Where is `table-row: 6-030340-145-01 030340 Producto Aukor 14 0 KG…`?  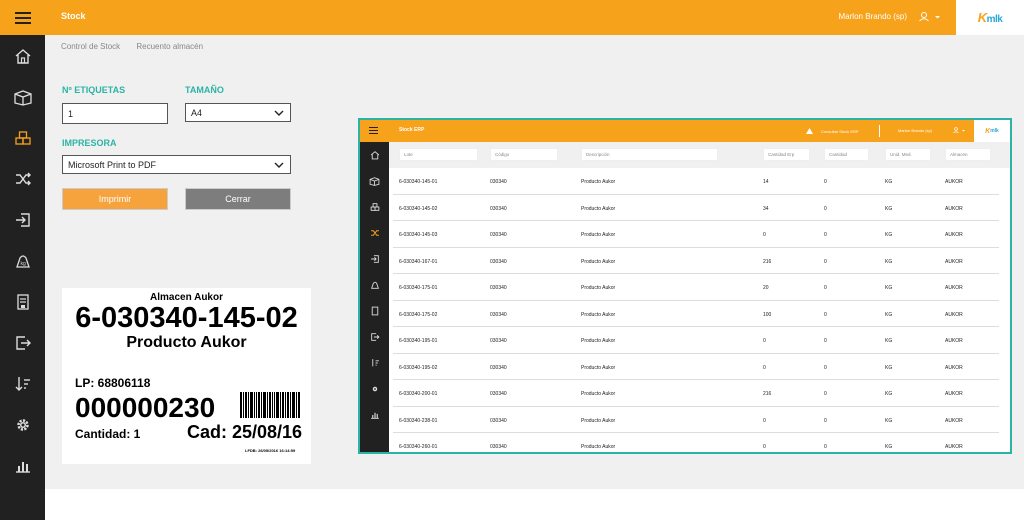 table-row: 6-030340-145-01 030340 Producto Aukor 14 0 KG… is located at coordinates (696, 181).